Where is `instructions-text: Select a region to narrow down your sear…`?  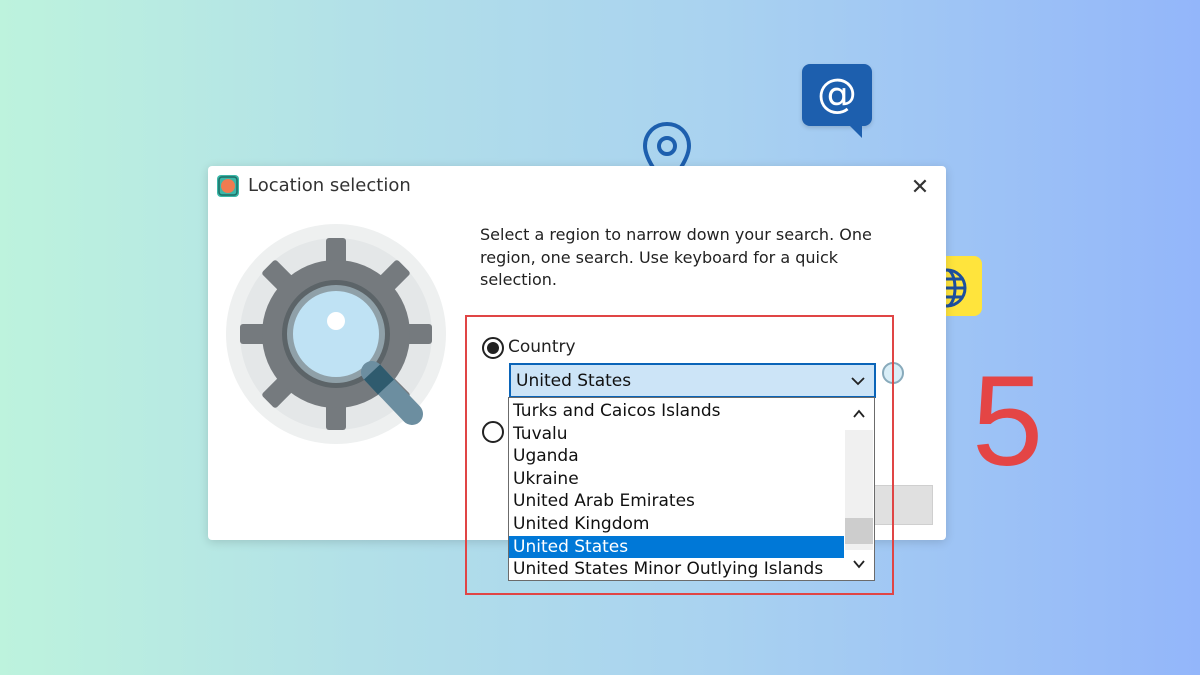
instructions-text: Select a region to narrow down your sear… is located at coordinates (676, 257).